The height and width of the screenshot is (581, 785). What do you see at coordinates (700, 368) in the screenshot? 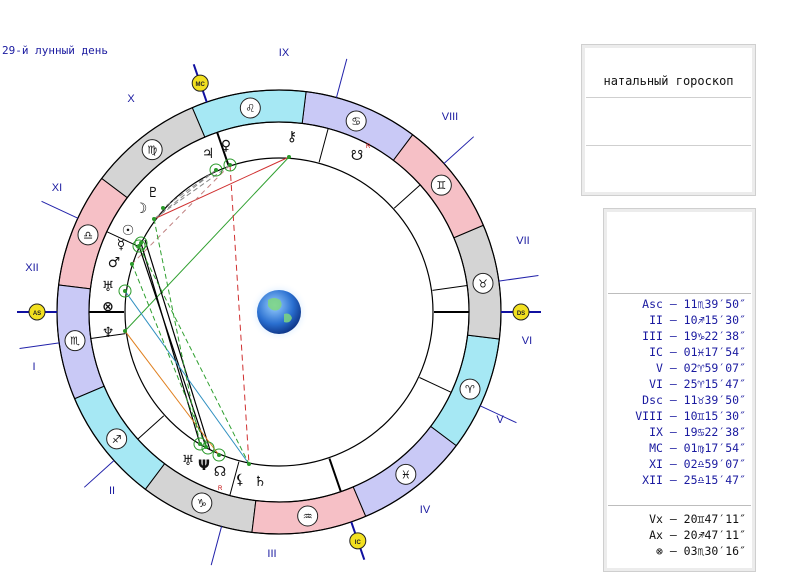
I see `position-row: V – 02♈59′07″` at bounding box center [700, 368].